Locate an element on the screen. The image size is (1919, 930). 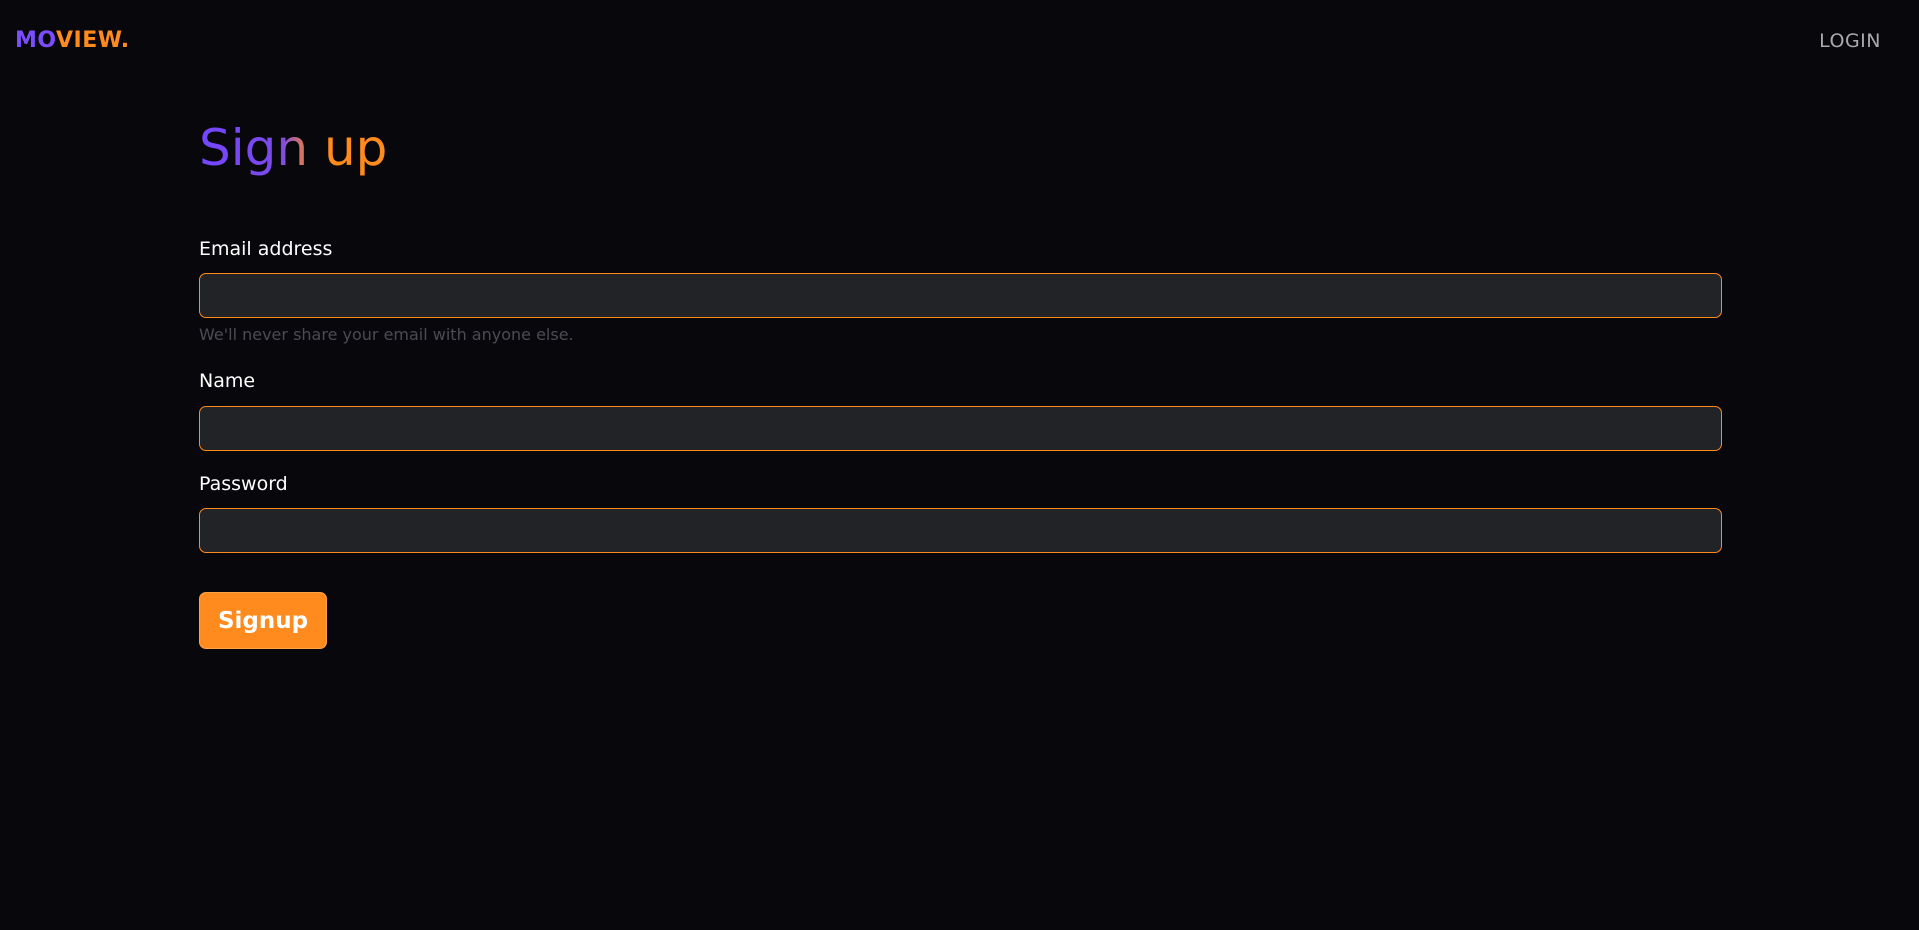
brand-logo: MOVIEW. is located at coordinates (72, 41).